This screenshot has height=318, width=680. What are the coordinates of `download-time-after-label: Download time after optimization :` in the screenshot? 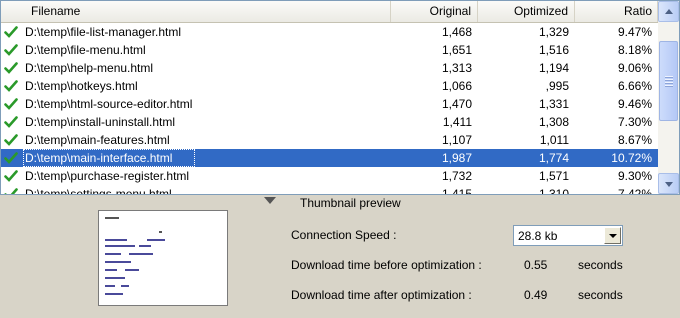 It's located at (381, 295).